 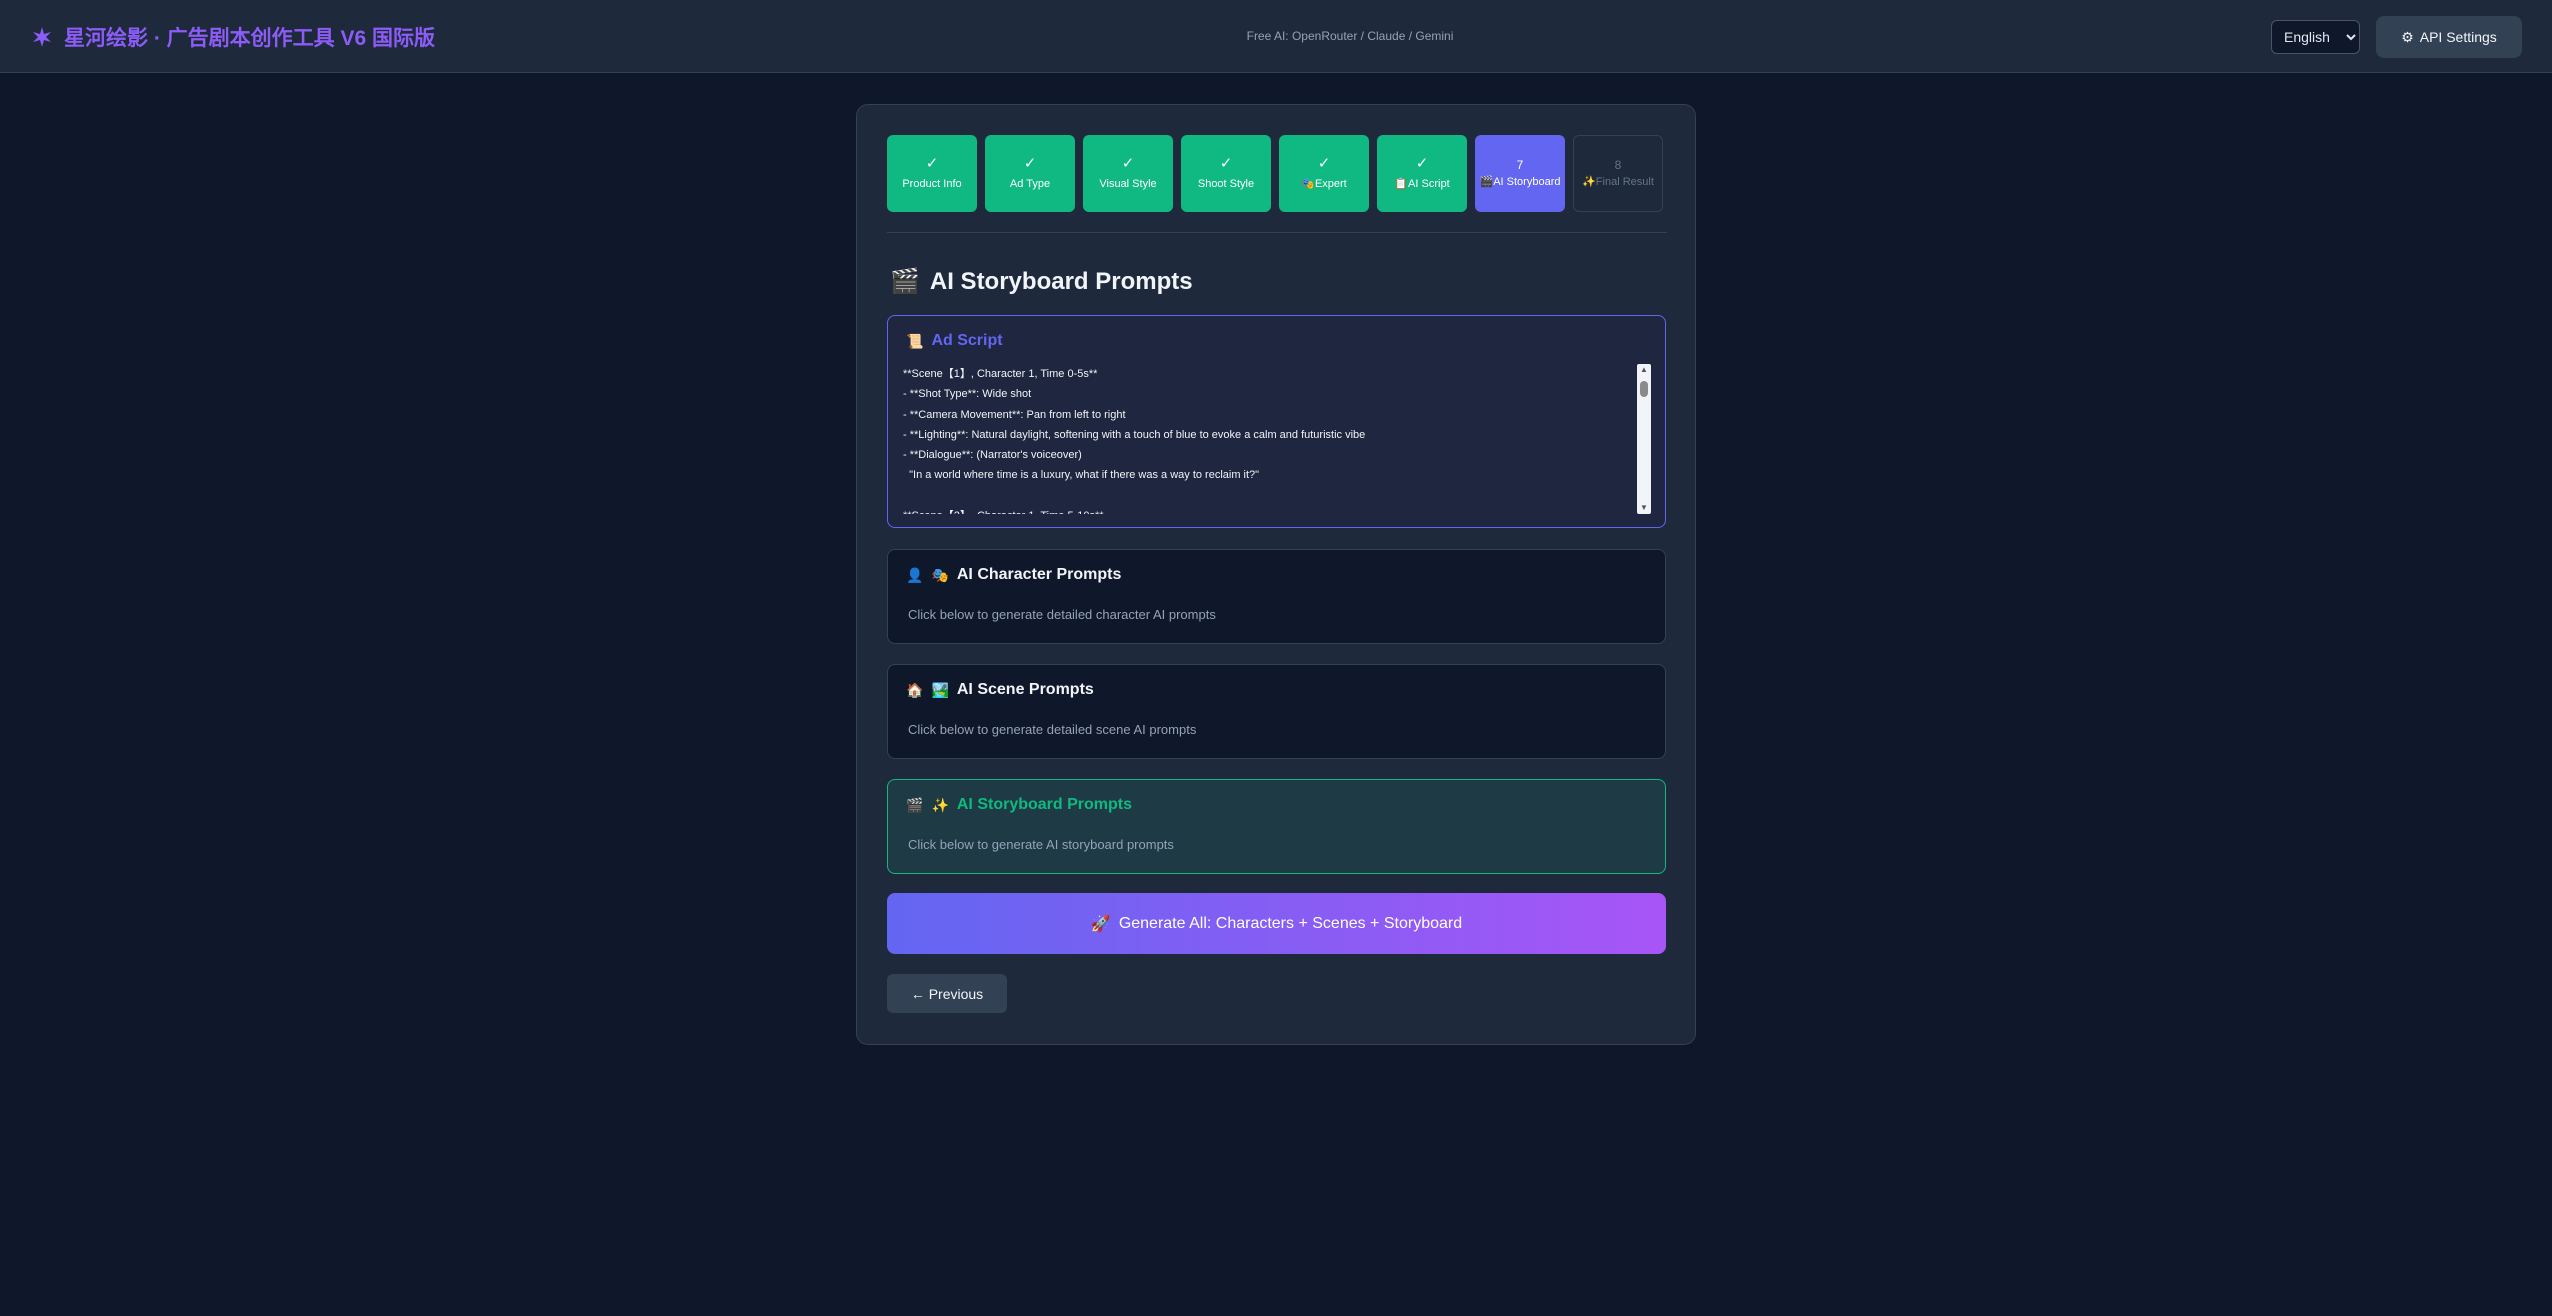 What do you see at coordinates (1618, 181) in the screenshot?
I see `step-label: ✨Final Result` at bounding box center [1618, 181].